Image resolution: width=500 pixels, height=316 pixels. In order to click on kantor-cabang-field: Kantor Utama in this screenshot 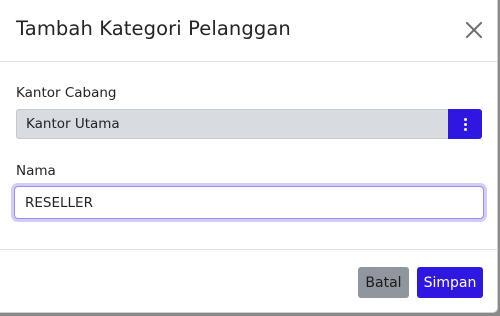, I will do `click(249, 124)`.